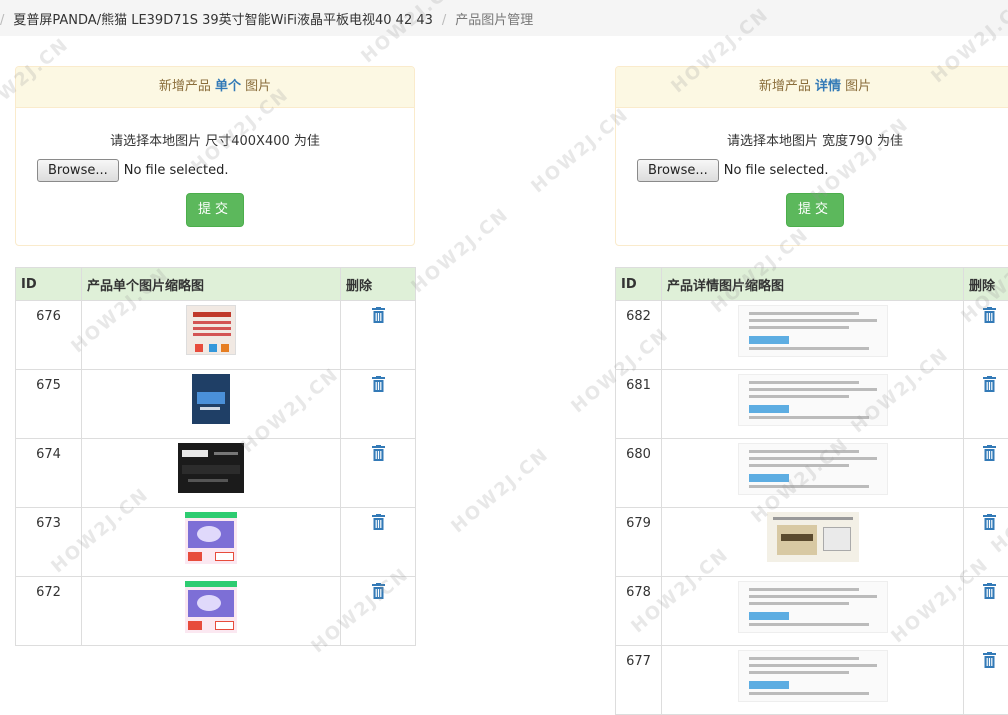 The height and width of the screenshot is (715, 1008). Describe the element at coordinates (639, 680) in the screenshot. I see `row-id: 677` at that location.